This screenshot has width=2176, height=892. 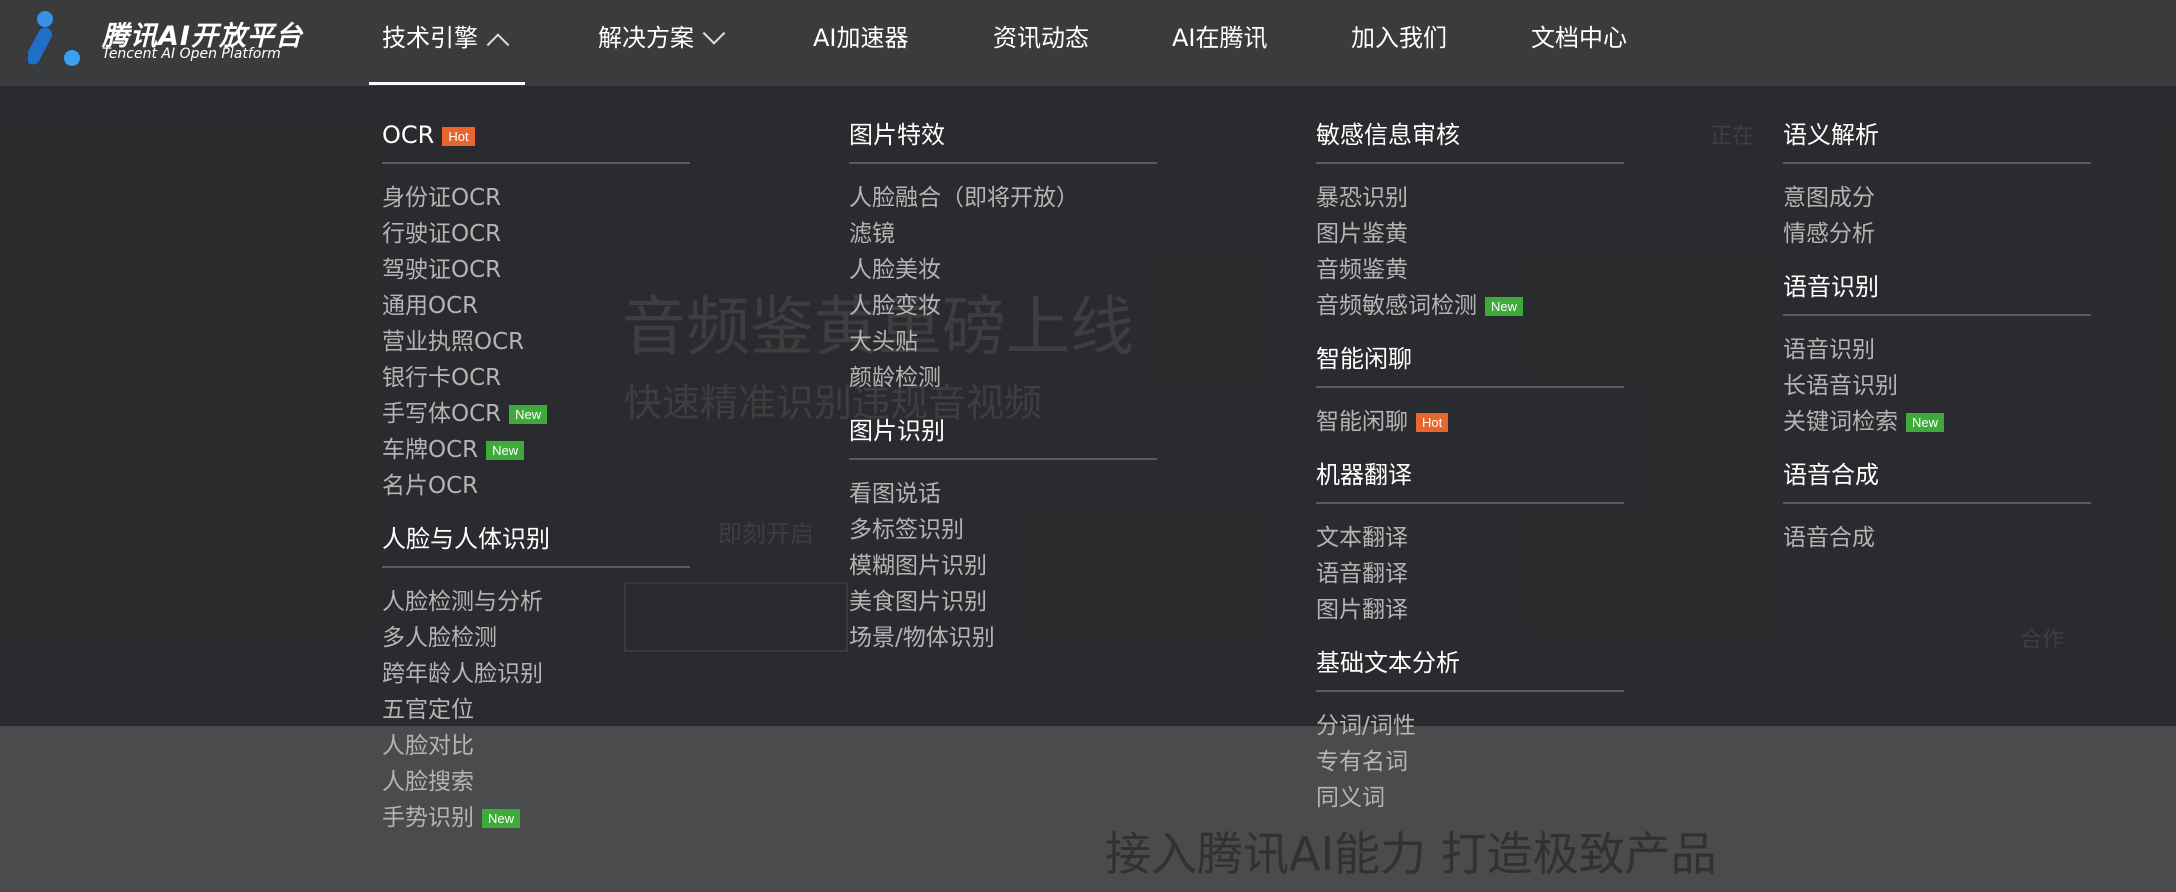 What do you see at coordinates (1362, 538) in the screenshot?
I see `menu-item-label: 文本翻译` at bounding box center [1362, 538].